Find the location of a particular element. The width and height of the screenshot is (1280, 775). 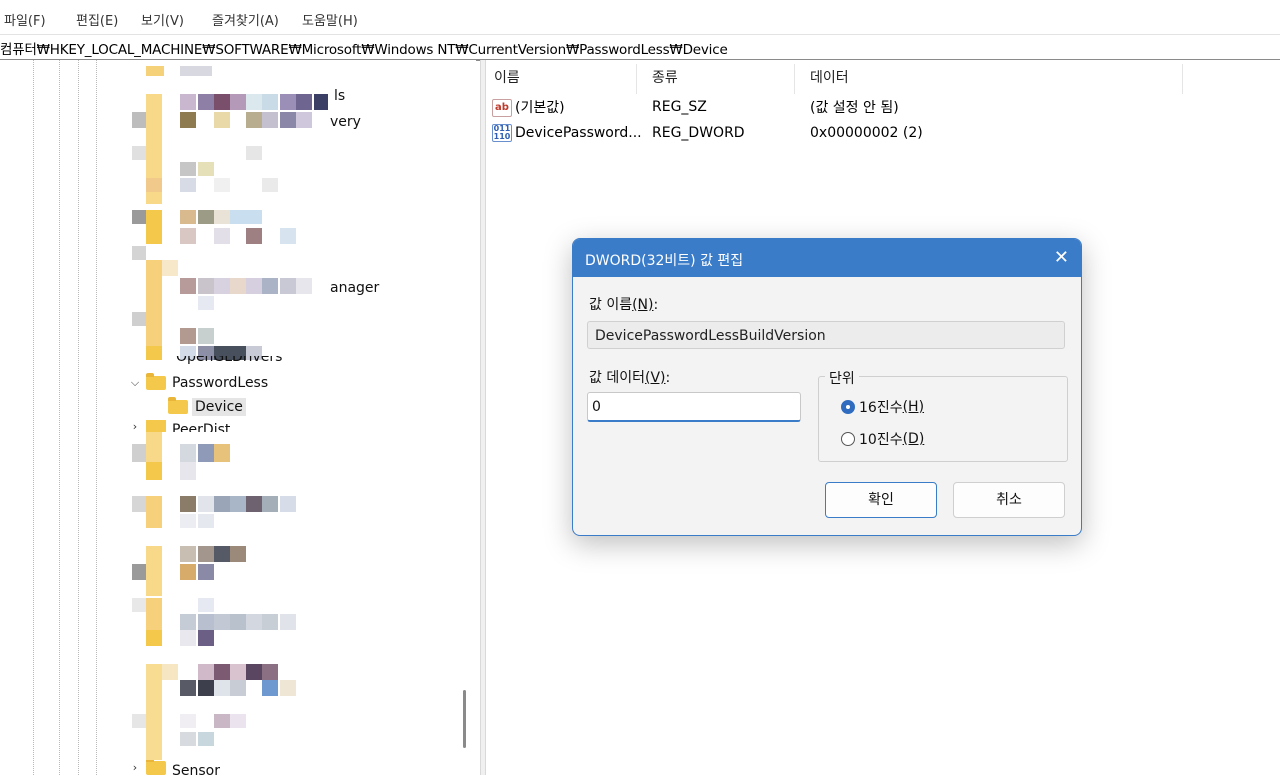

tree-item-peerdist: › PeerDist is located at coordinates (179, 426).